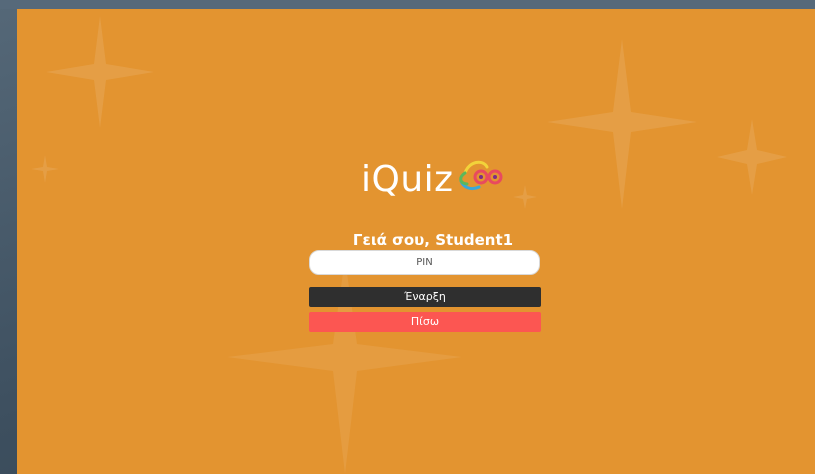  I want to click on start-button: Έναρξη, so click(425, 297).